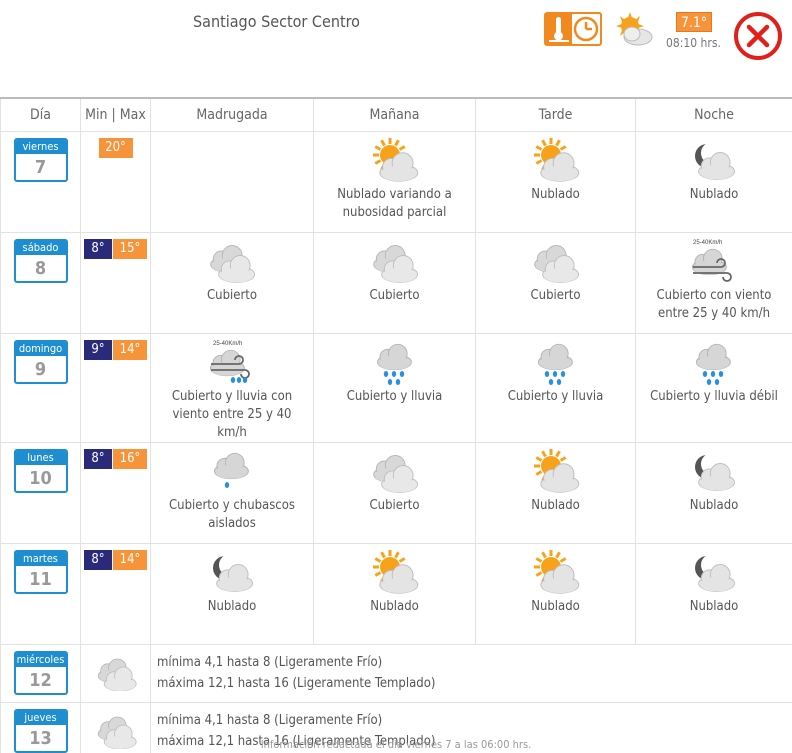  What do you see at coordinates (711, 261) in the screenshot?
I see `wind-icon: 25-40Km/h` at bounding box center [711, 261].